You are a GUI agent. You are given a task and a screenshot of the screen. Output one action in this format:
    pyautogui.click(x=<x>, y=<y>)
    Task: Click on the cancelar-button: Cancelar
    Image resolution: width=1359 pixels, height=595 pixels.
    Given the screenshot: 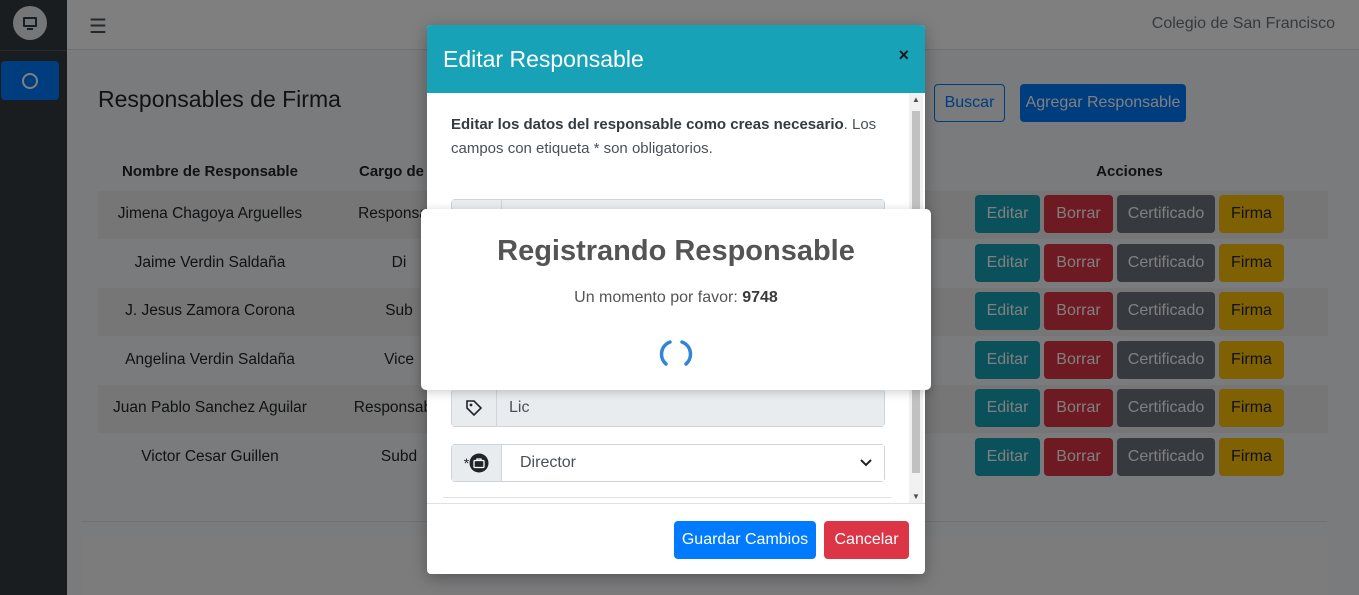 What is the action you would take?
    pyautogui.click(x=866, y=540)
    